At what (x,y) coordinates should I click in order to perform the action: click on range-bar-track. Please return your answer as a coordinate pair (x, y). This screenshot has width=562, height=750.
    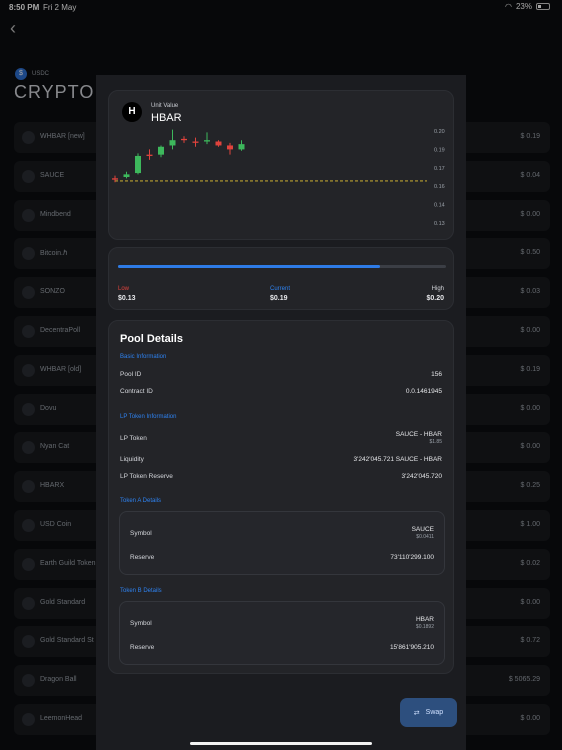
    Looking at the image, I should click on (282, 266).